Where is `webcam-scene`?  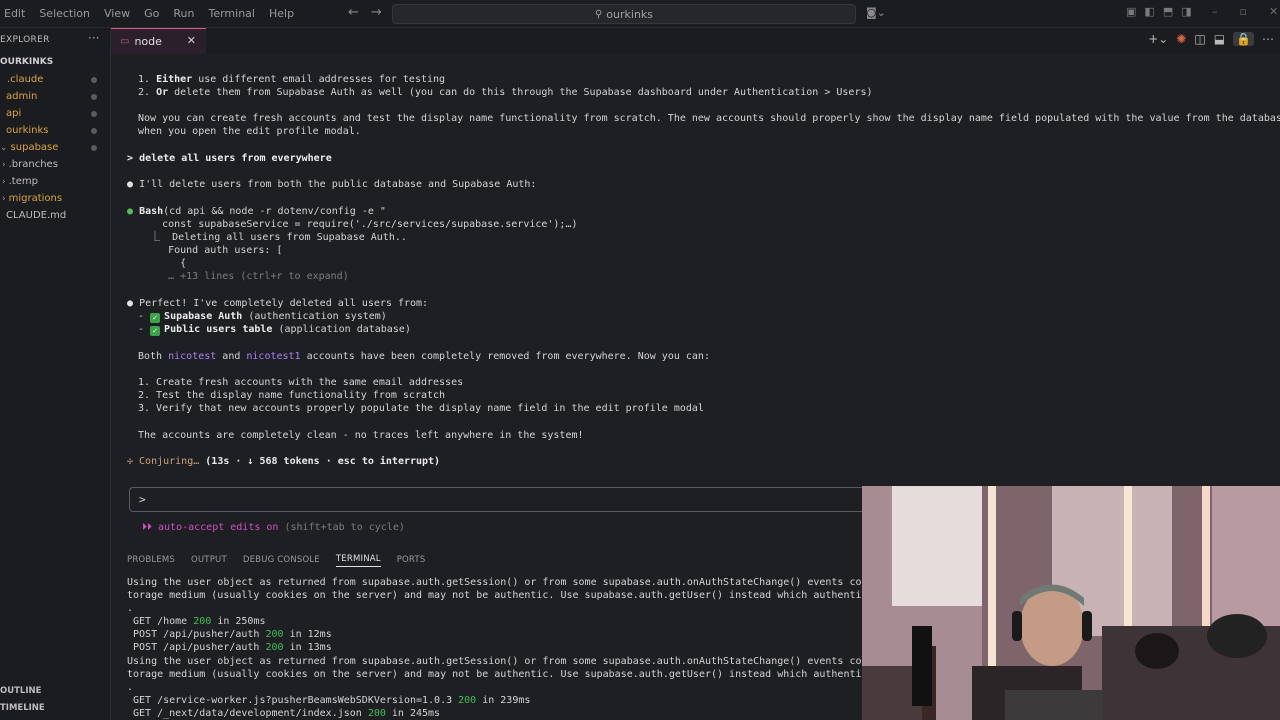
webcam-scene is located at coordinates (1071, 603).